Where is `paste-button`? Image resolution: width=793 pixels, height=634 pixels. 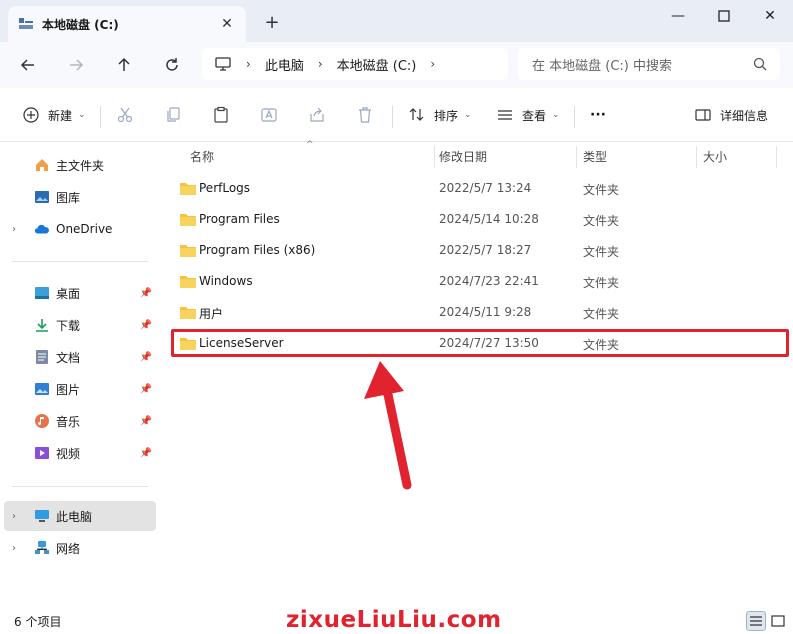 paste-button is located at coordinates (221, 115).